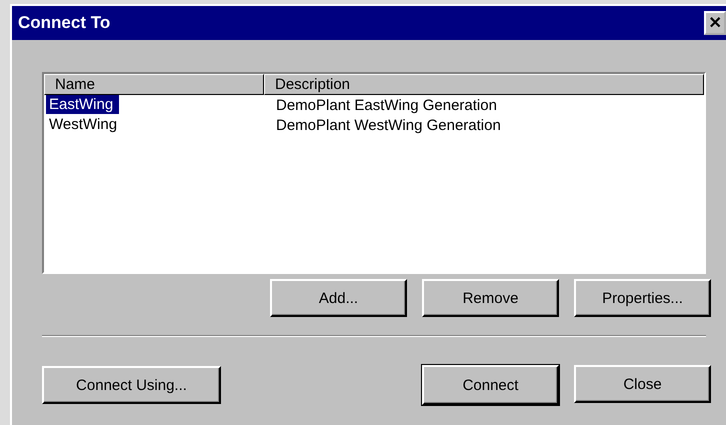 This screenshot has height=425, width=726. I want to click on window-title: Connect To, so click(64, 23).